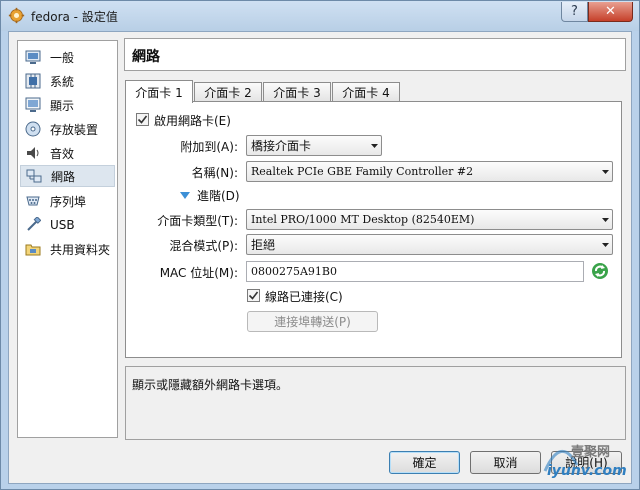 The width and height of the screenshot is (640, 490). Describe the element at coordinates (197, 221) in the screenshot. I see `adapter-type-label: 介面卡類型(T):` at that location.